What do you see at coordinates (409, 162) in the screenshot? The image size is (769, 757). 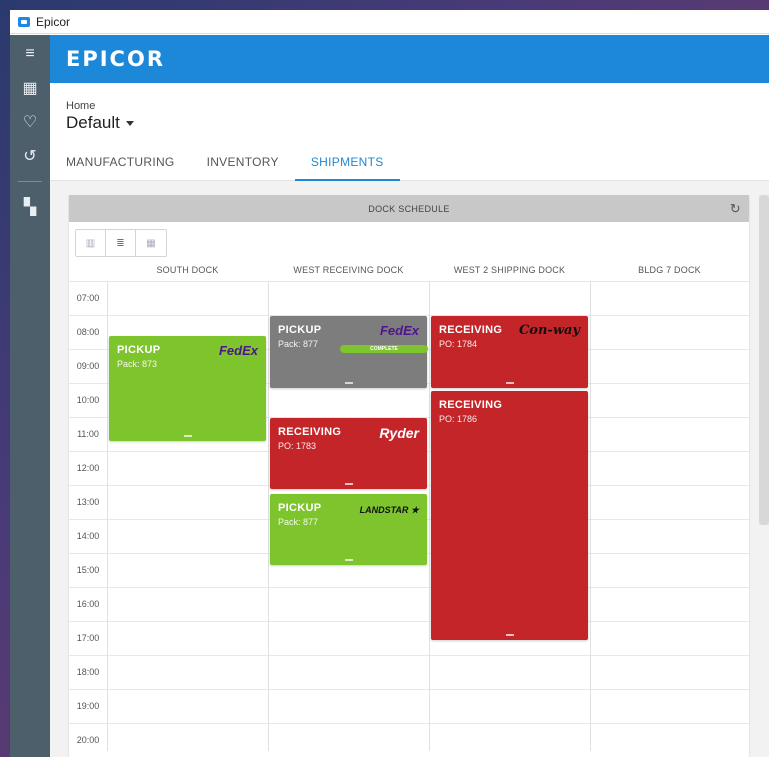 I see `tab-bar: MANUFACTURING INVENTORY SHIPMENTS` at bounding box center [409, 162].